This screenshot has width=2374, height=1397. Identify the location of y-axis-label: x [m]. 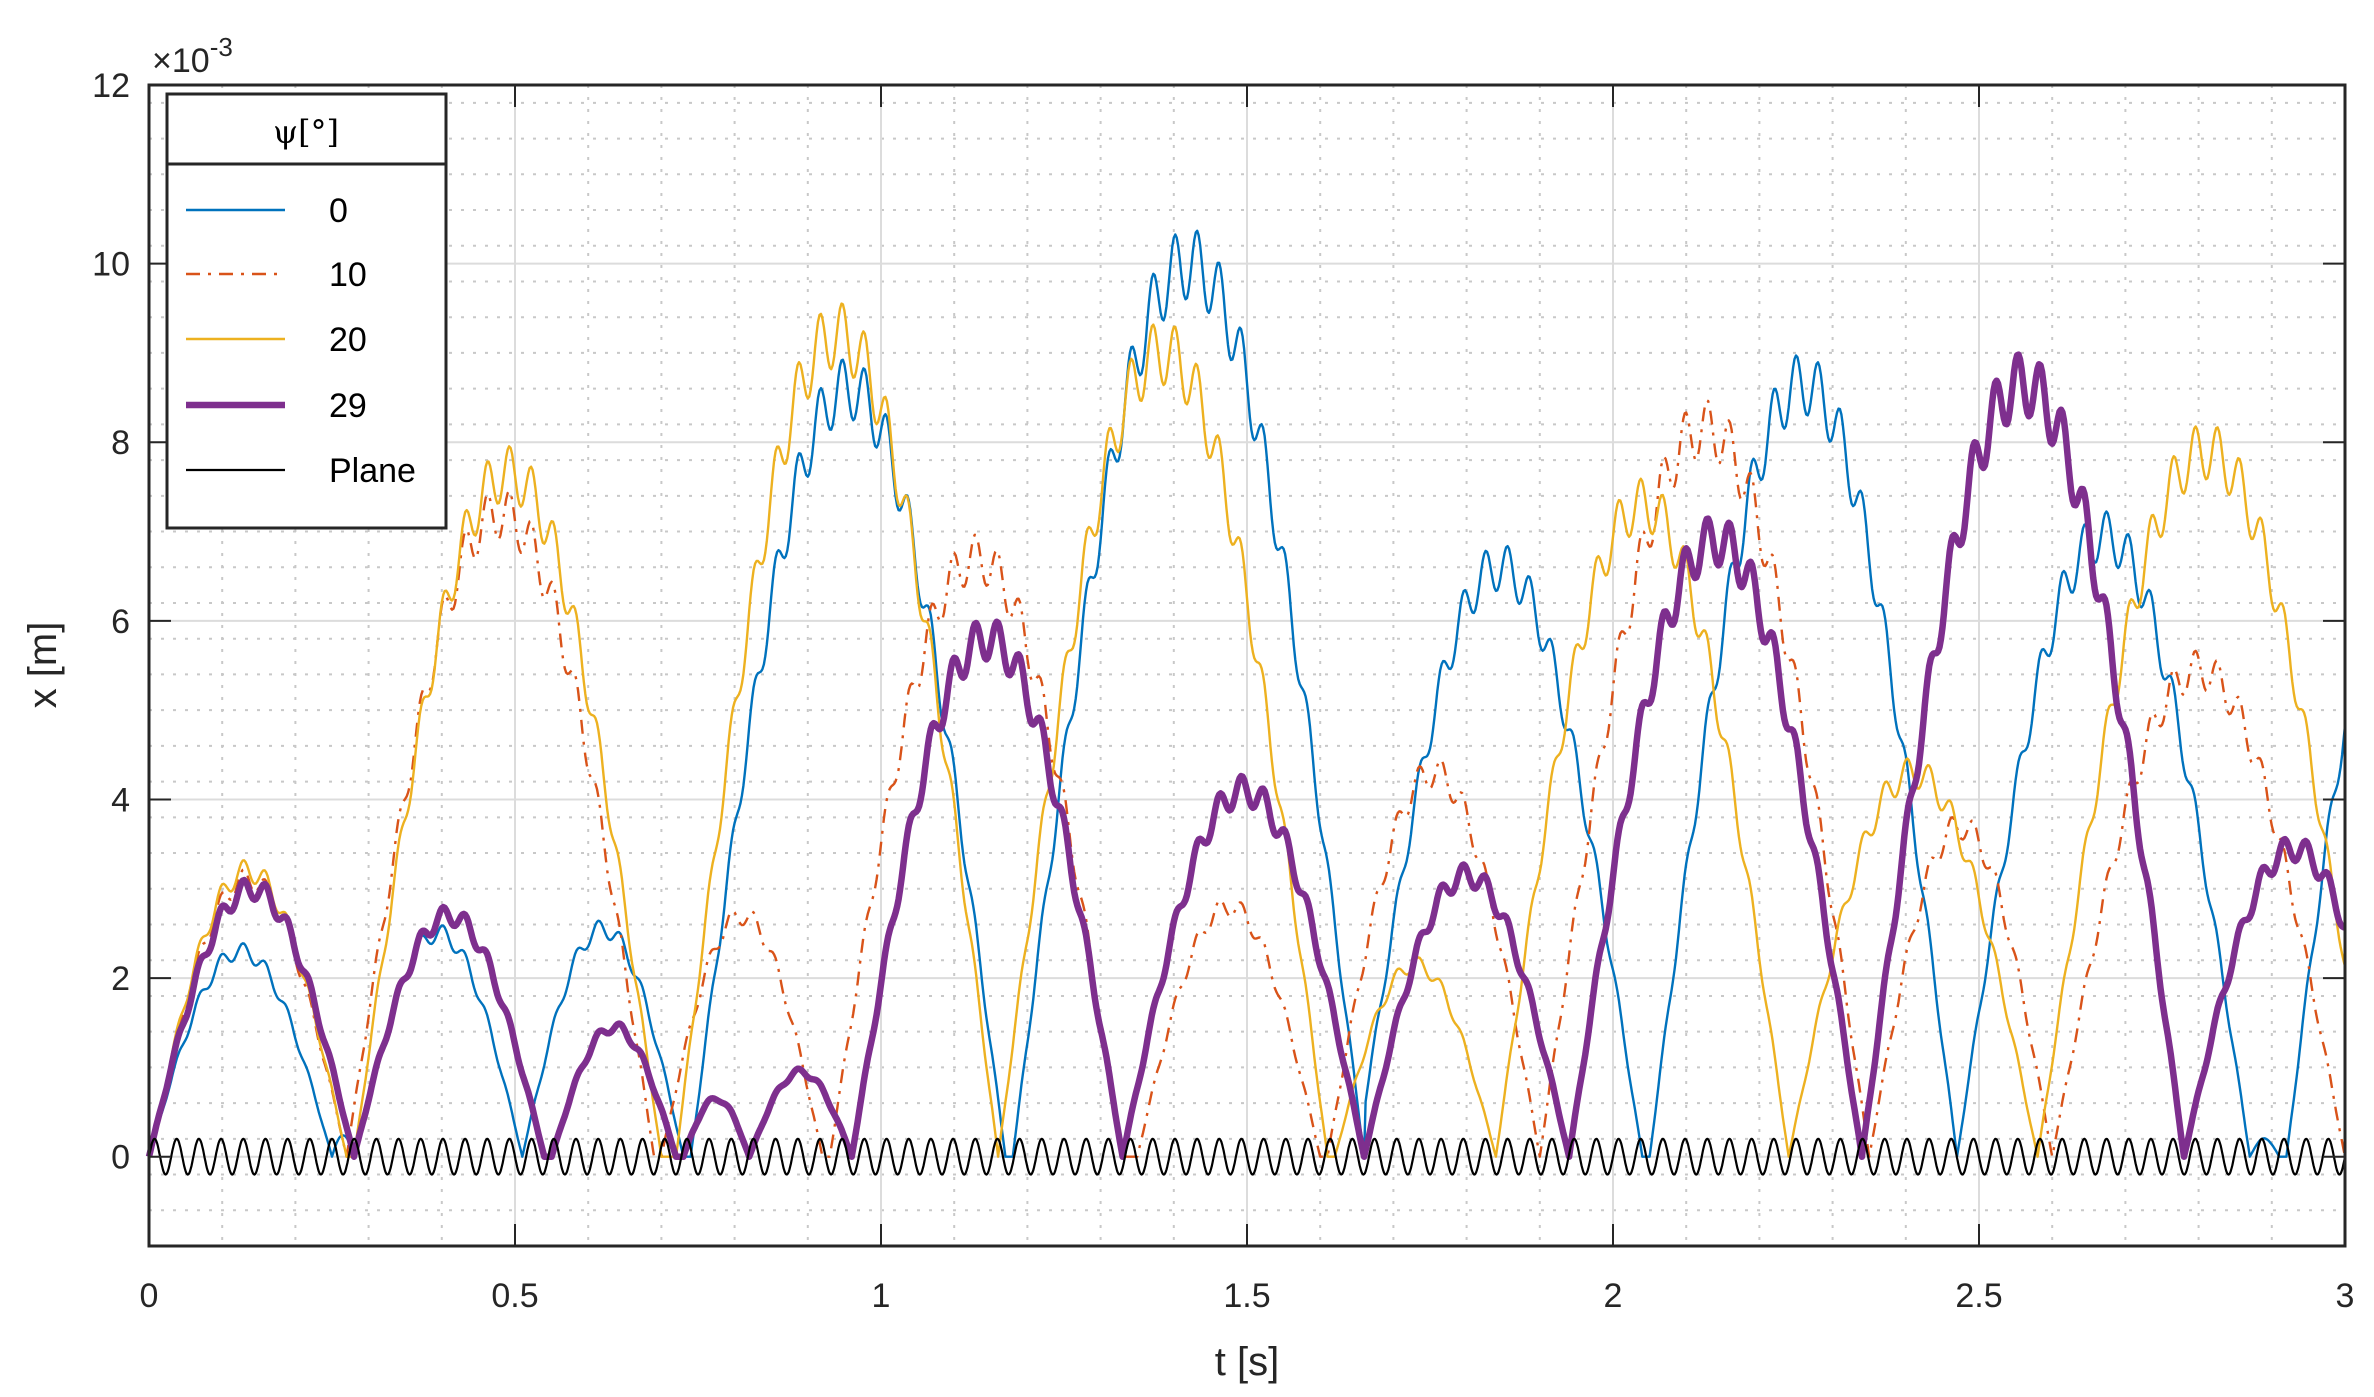
(43, 665).